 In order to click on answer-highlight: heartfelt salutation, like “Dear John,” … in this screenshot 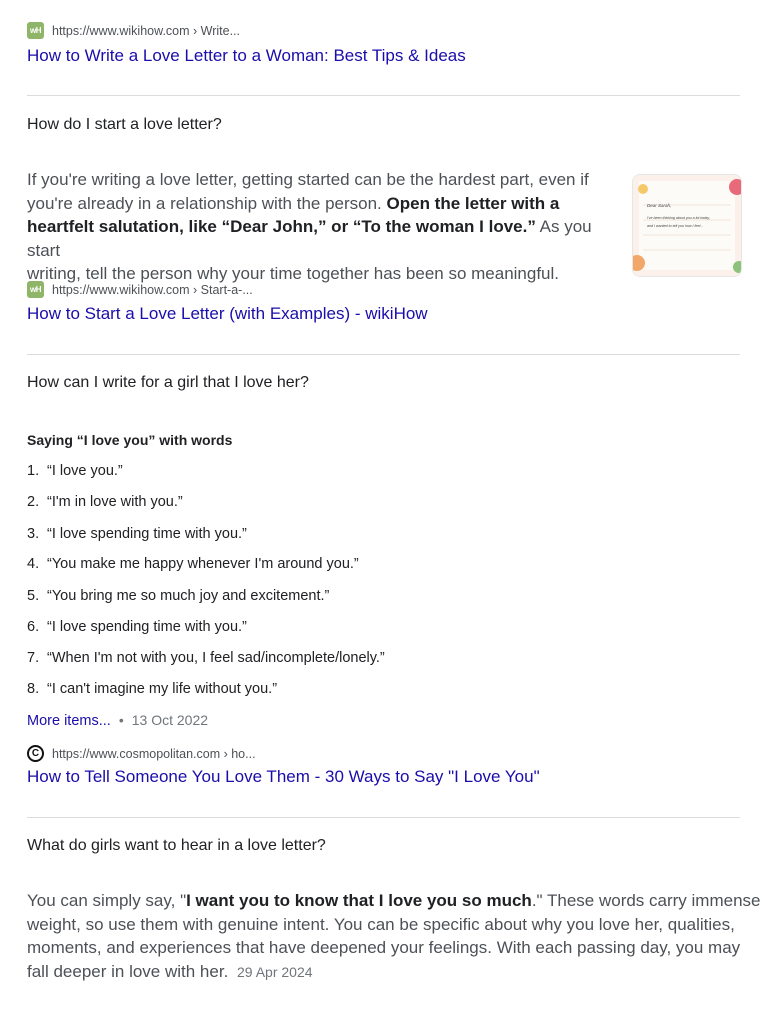, I will do `click(281, 226)`.